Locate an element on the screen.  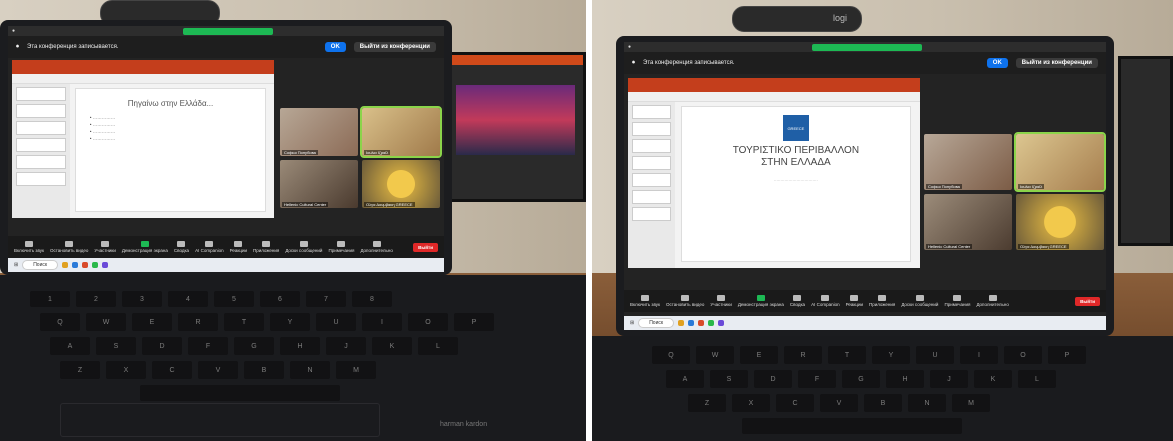
webcam: logi is located at coordinates (797, 19).